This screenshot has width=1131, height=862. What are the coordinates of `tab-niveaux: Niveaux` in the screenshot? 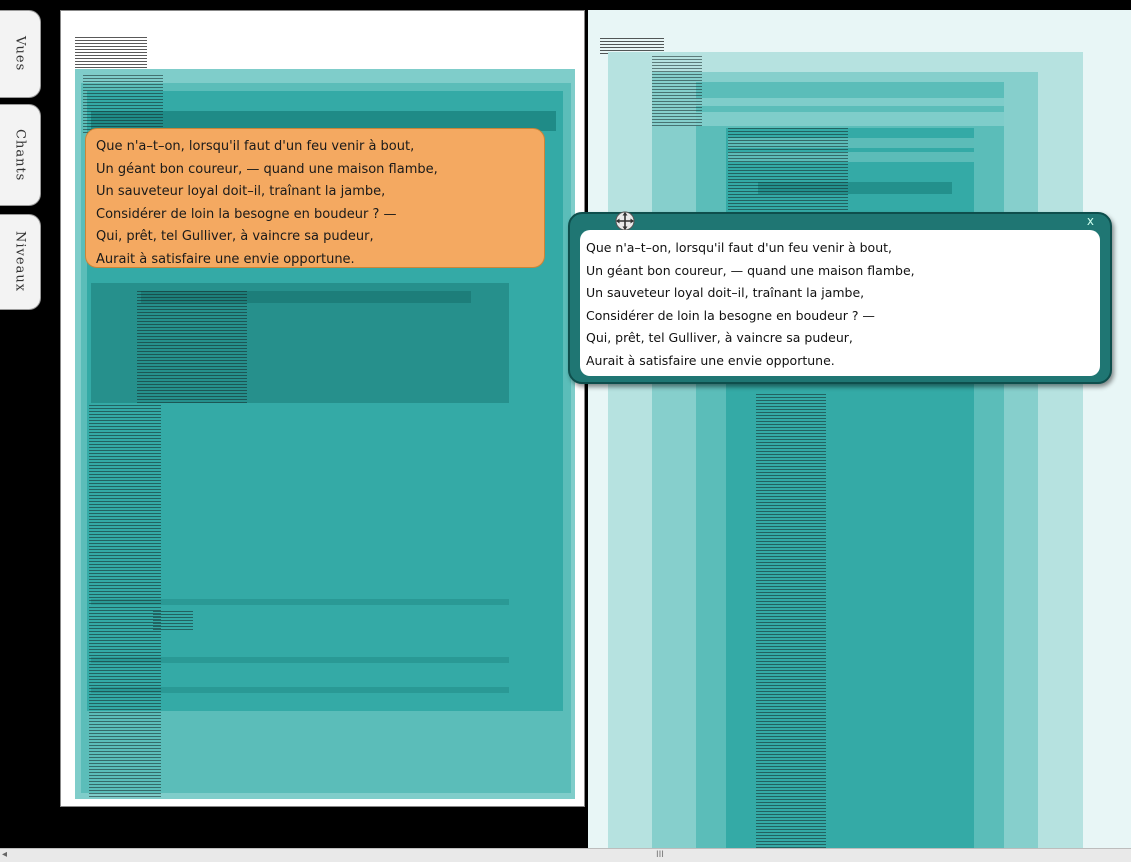 It's located at (20, 262).